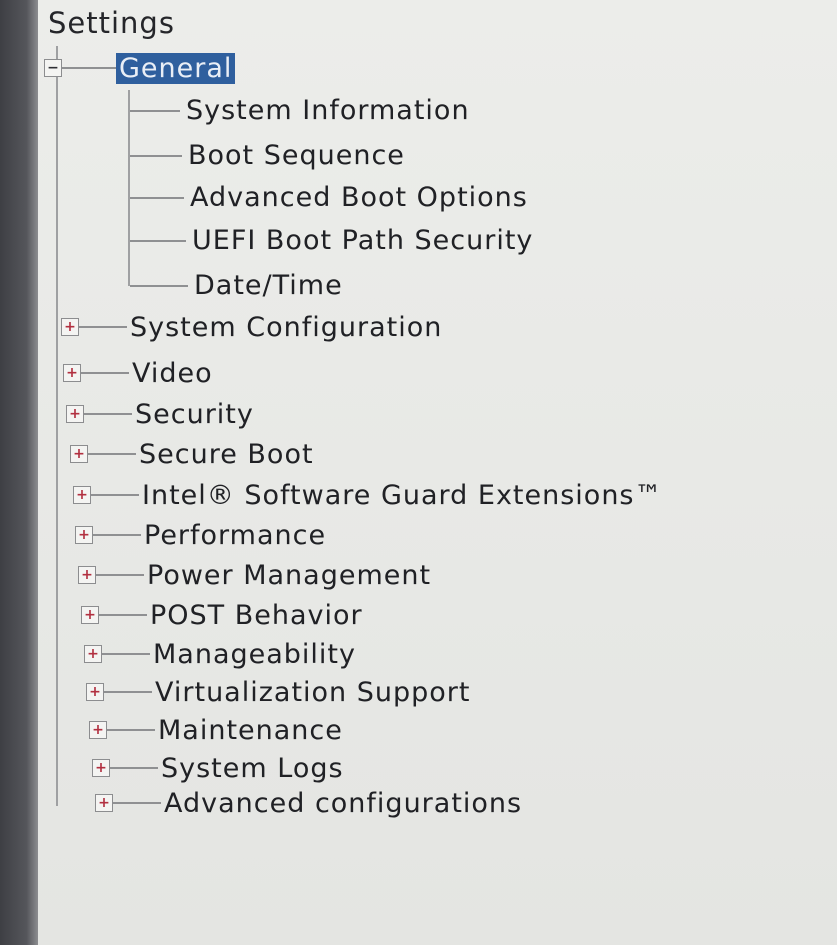 Image resolution: width=837 pixels, height=945 pixels. I want to click on tree-node-label: Intel® Software Guard Extensions™, so click(402, 495).